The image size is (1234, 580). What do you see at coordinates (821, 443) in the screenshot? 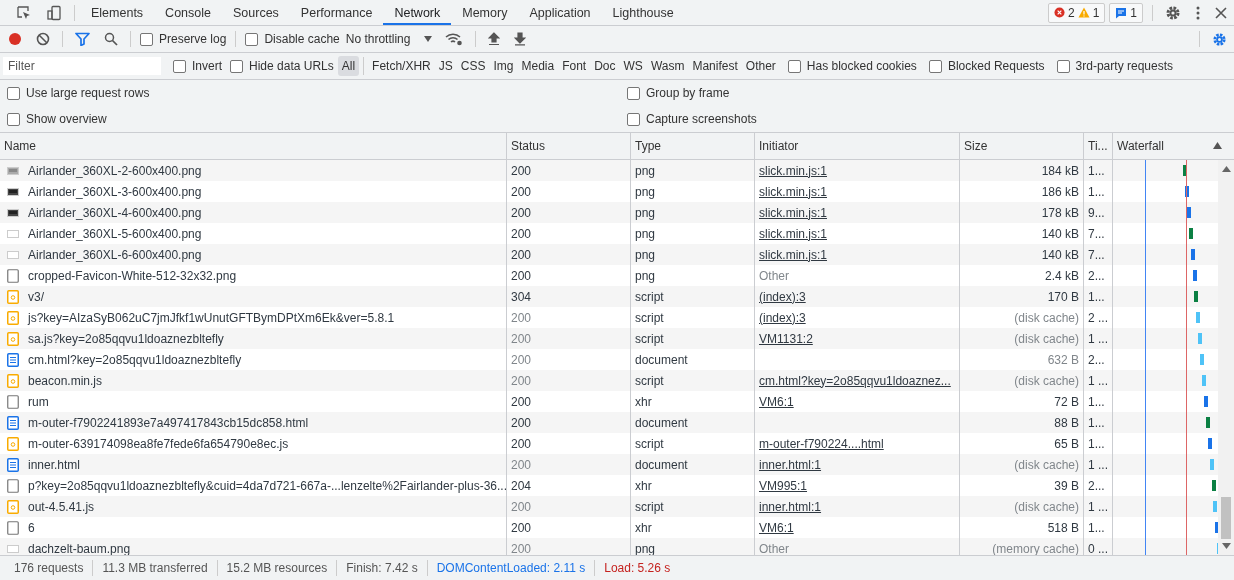
I see `initiator-link: m-outer-f790224....html` at bounding box center [821, 443].